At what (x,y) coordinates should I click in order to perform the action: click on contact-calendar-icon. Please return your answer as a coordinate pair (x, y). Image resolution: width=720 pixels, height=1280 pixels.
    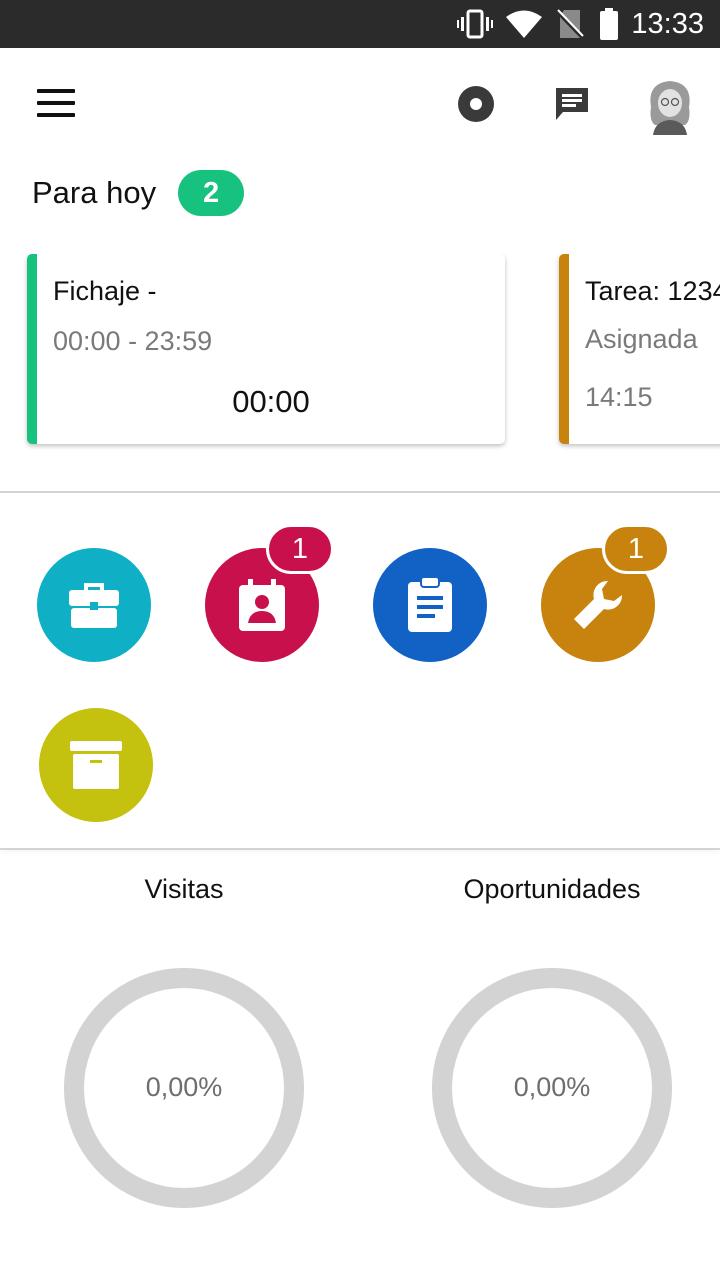
    Looking at the image, I should click on (262, 605).